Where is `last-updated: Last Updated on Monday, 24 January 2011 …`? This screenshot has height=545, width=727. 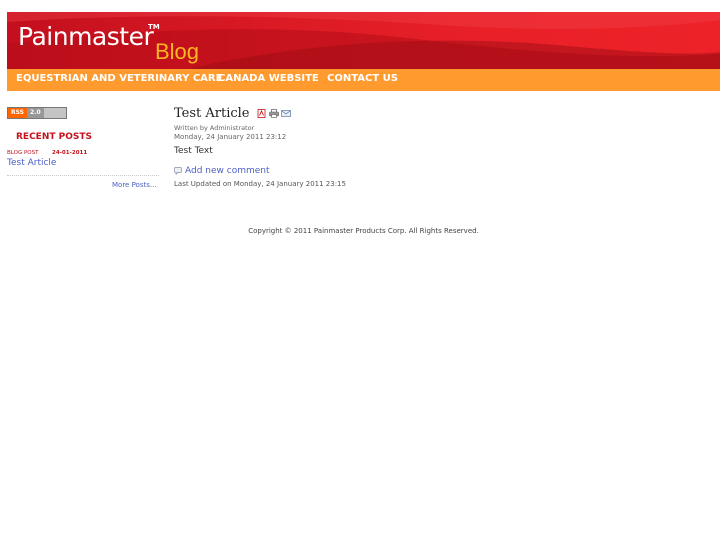 last-updated: Last Updated on Monday, 24 January 2011 … is located at coordinates (260, 184).